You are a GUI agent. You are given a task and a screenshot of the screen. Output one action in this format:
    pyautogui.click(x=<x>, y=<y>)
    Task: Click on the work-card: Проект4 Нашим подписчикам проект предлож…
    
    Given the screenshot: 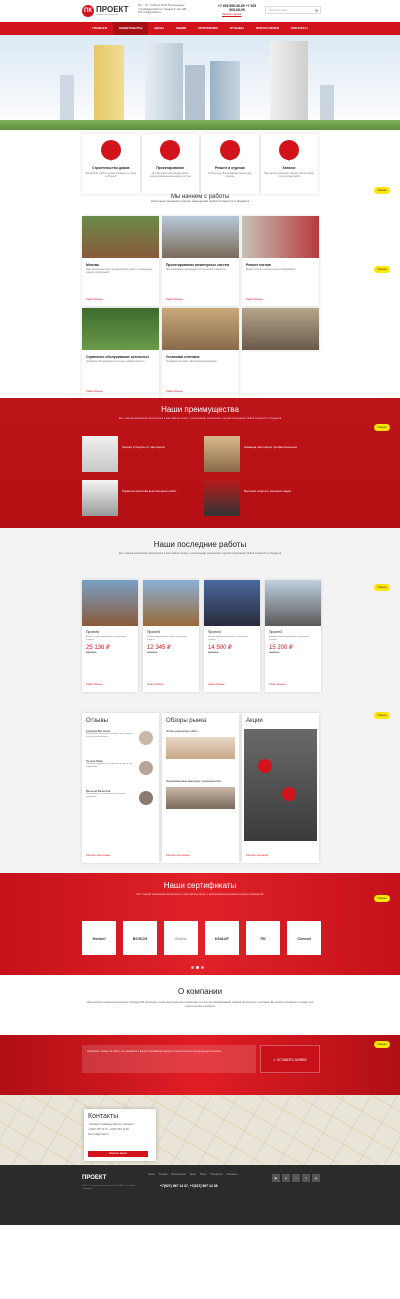 What is the action you would take?
    pyautogui.click(x=232, y=636)
    